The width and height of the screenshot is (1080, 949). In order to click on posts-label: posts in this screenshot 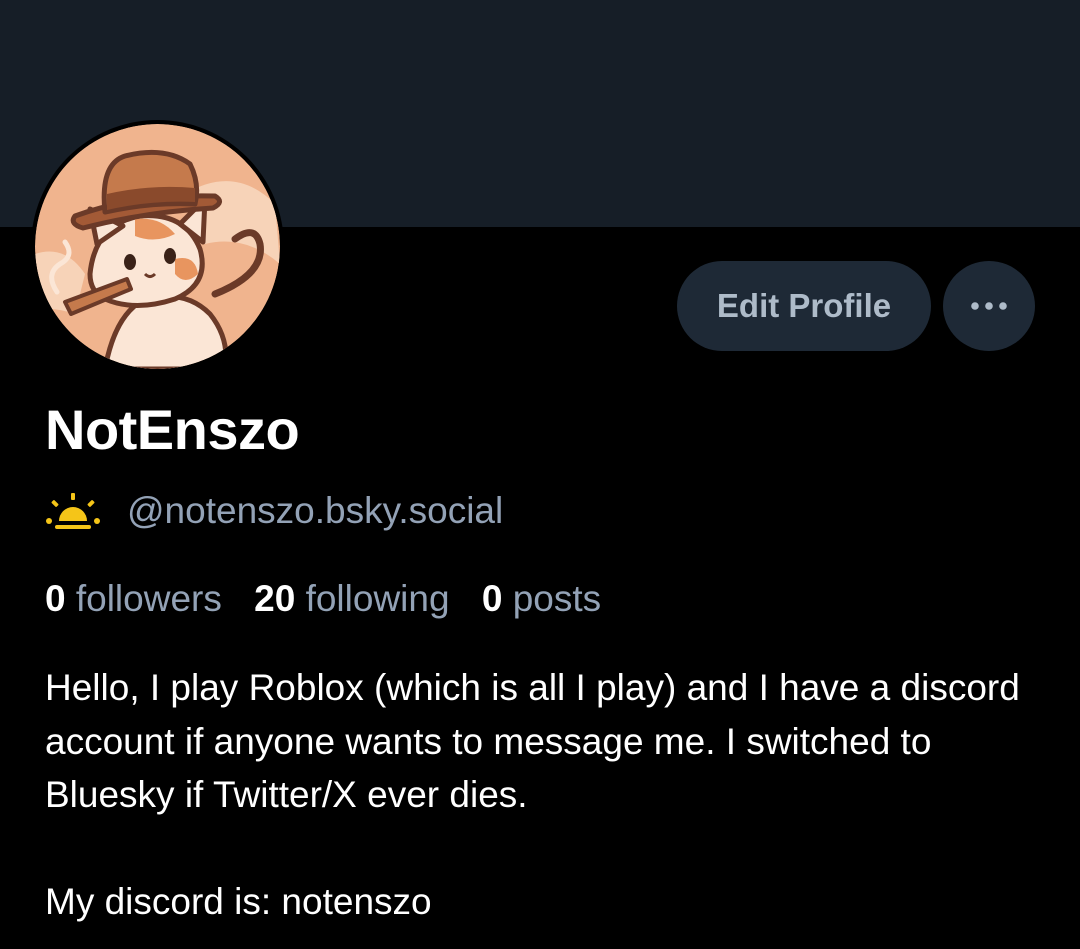, I will do `click(557, 598)`.